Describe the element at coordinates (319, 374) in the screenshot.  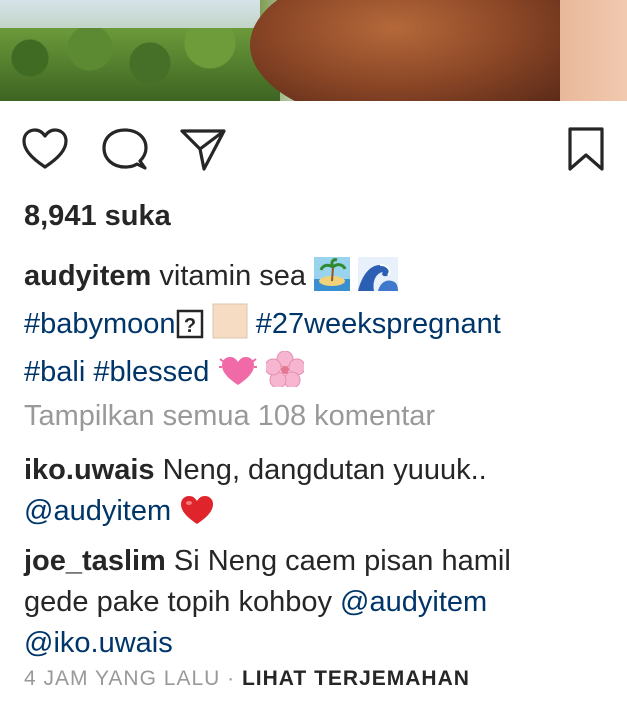
I see `caption-line-3: #bali #blessed` at that location.